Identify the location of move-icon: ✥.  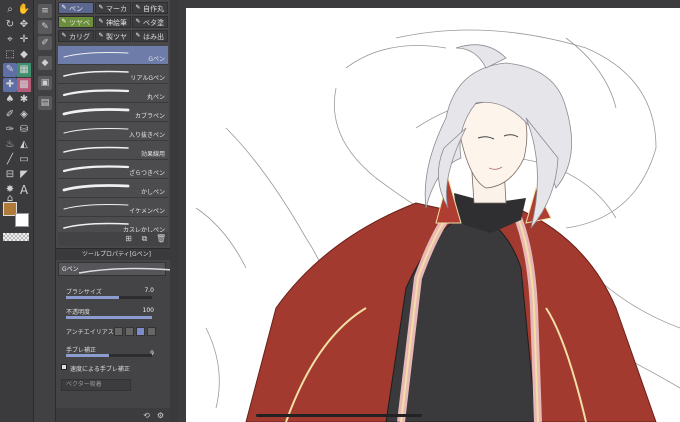
(24, 25).